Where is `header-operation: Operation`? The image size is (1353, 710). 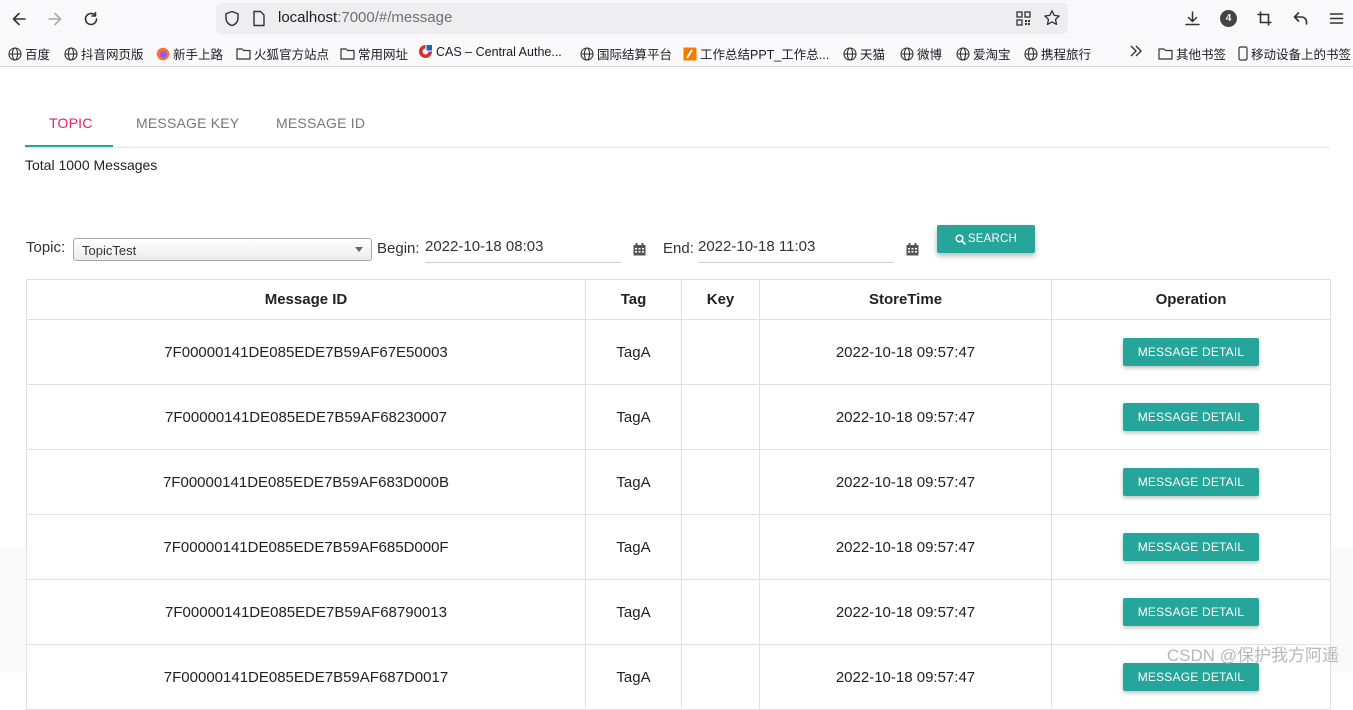
header-operation: Operation is located at coordinates (1191, 299).